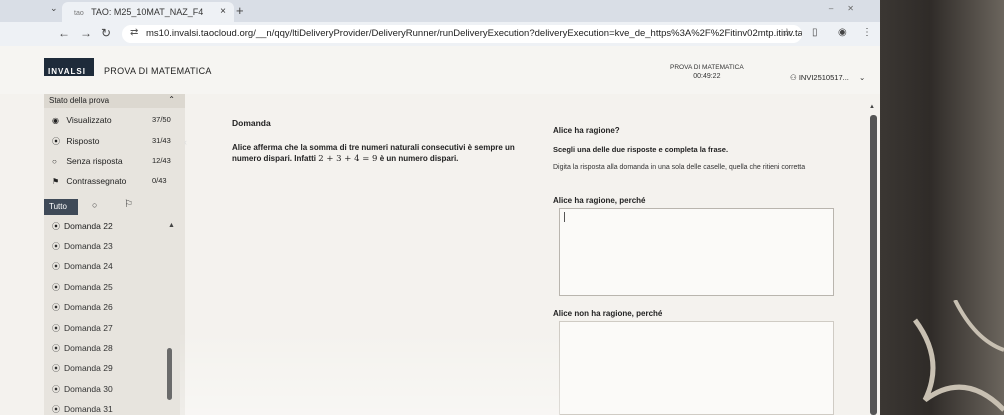 Image resolution: width=1004 pixels, height=415 pixels. Describe the element at coordinates (707, 76) in the screenshot. I see `timer: 00:49:22` at that location.